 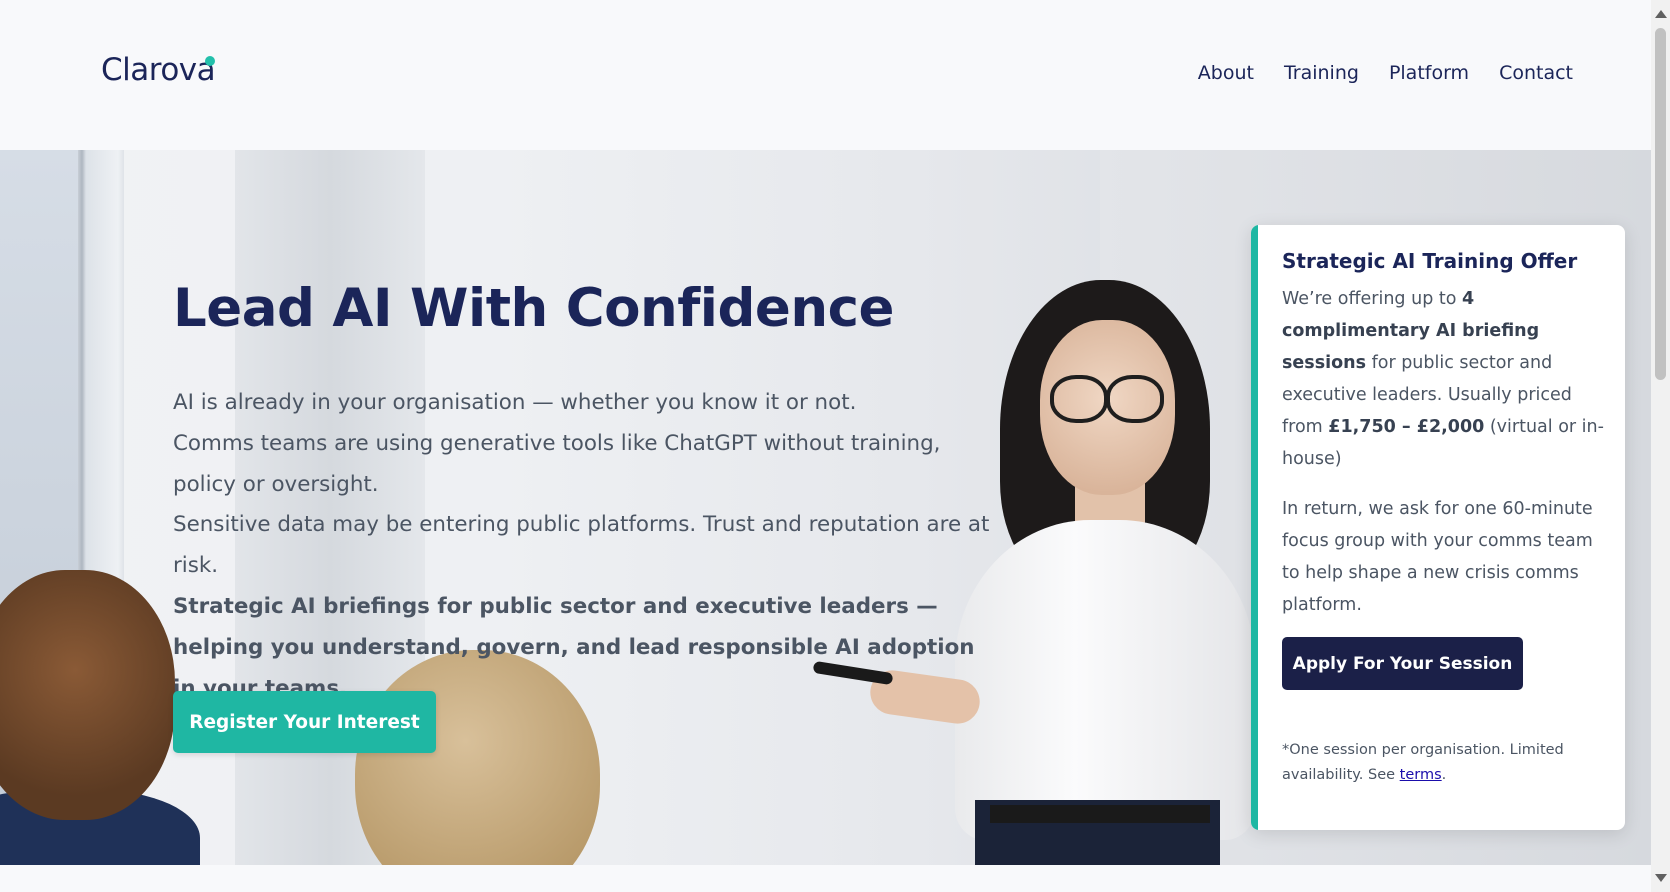 I want to click on logo-dot-icon, so click(x=210, y=61).